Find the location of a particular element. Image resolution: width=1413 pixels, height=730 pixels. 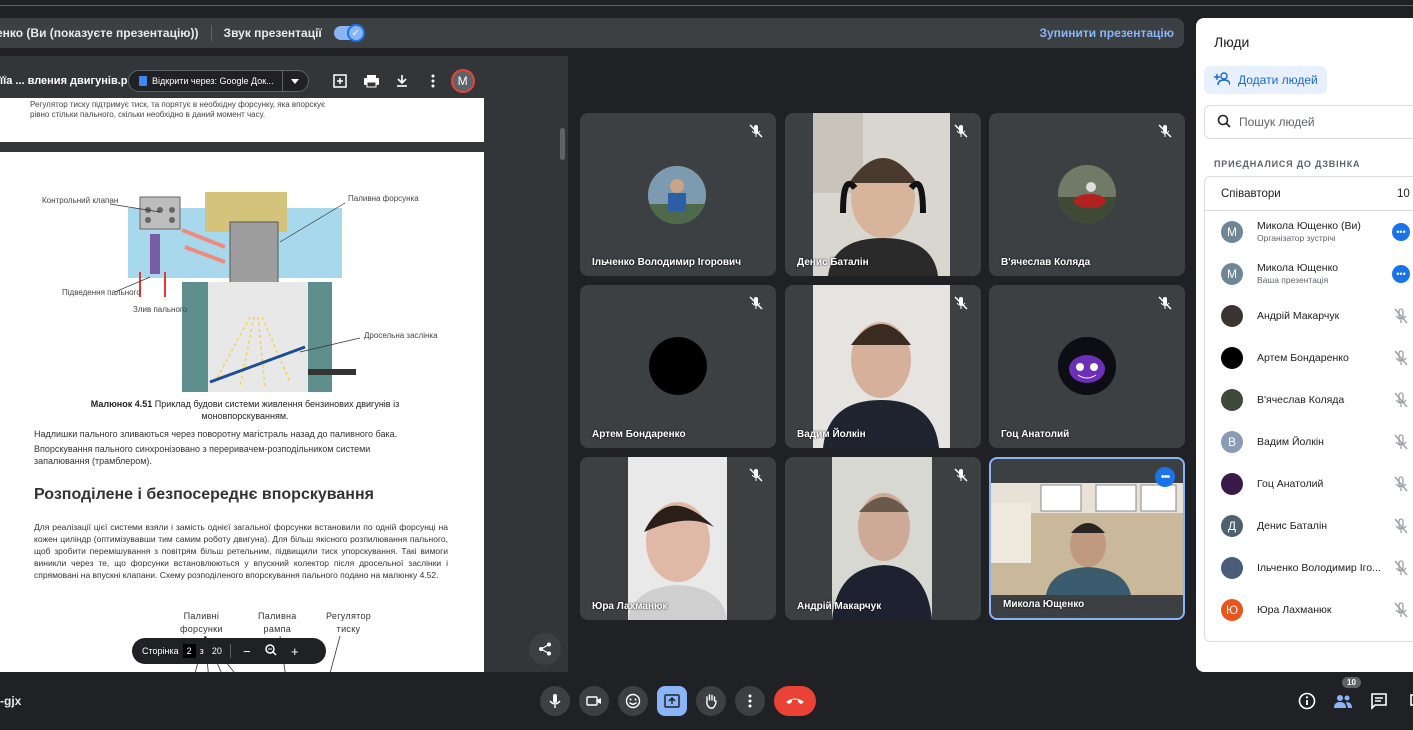

group-header: Співавтори 10 is located at coordinates (1309, 194).